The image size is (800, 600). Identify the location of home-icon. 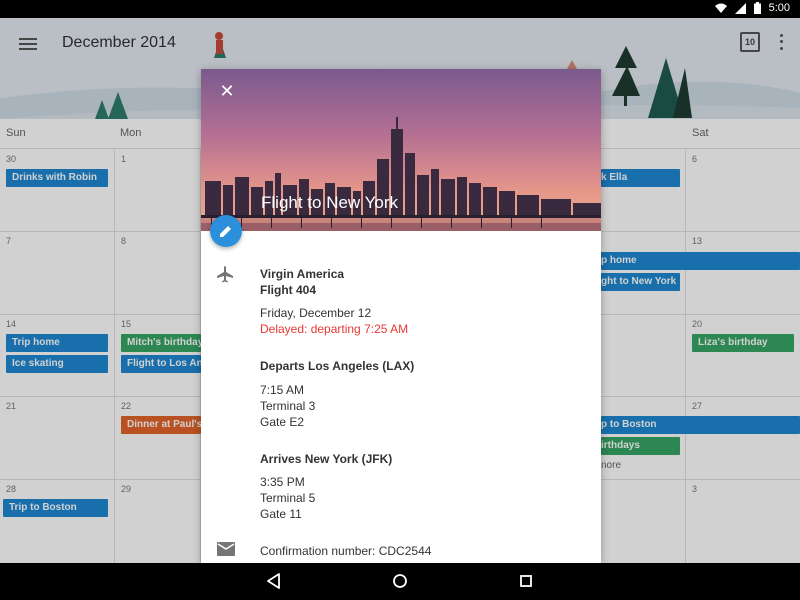
(400, 581).